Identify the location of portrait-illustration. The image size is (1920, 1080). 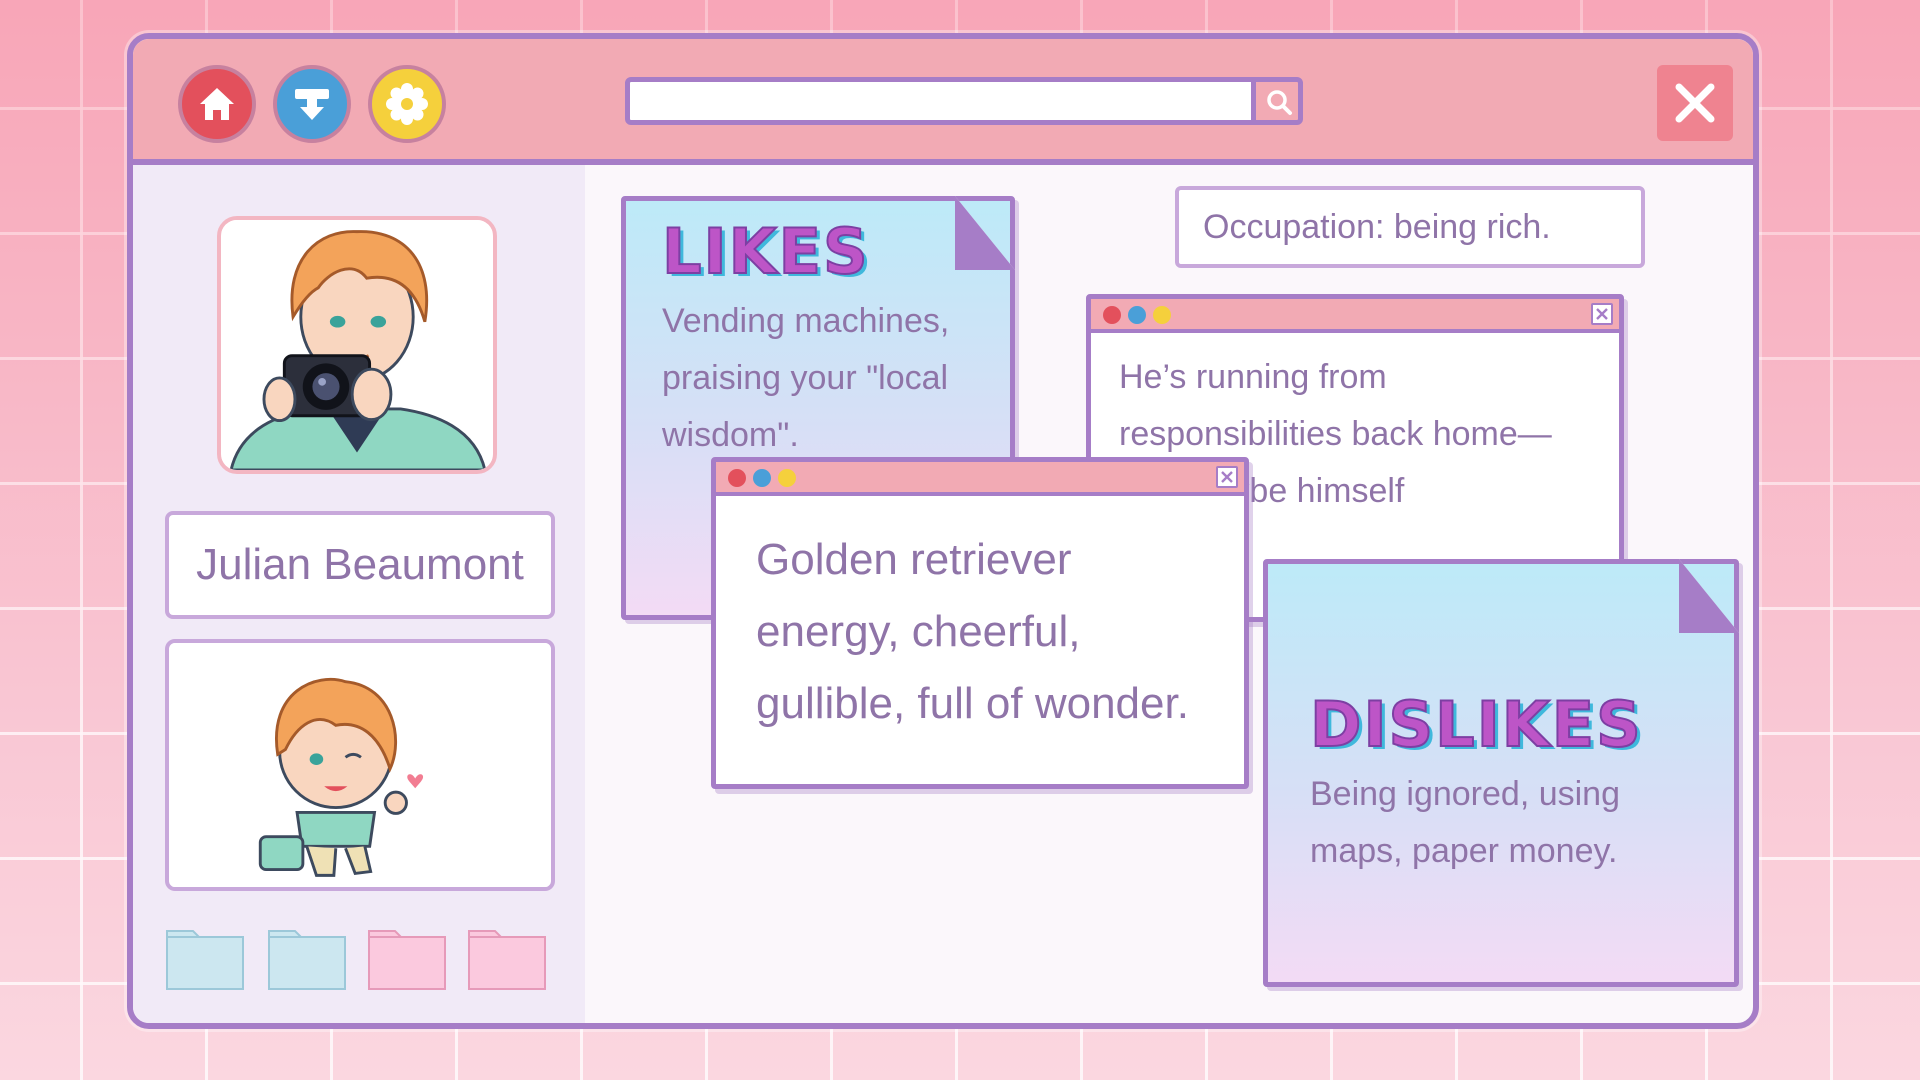
(357, 345).